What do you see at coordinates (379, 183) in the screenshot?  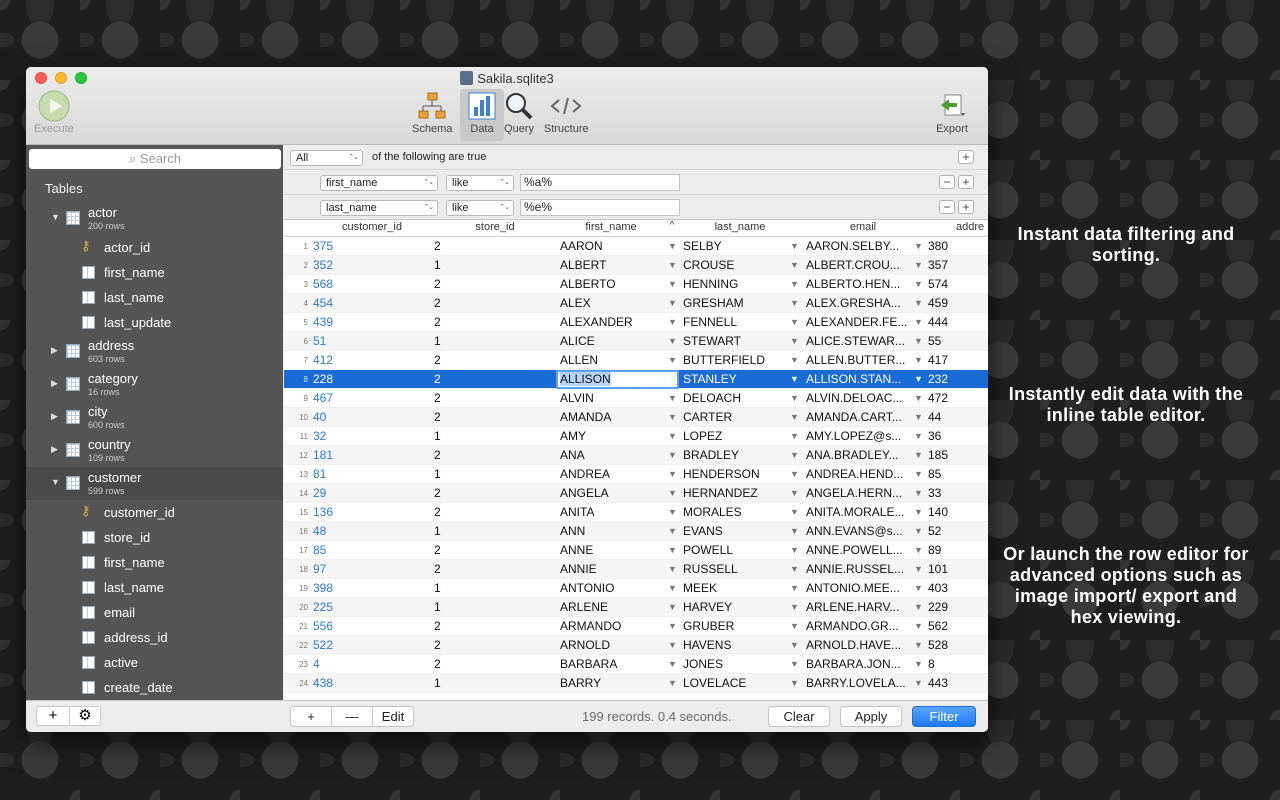 I see `rule-column-select: first_name` at bounding box center [379, 183].